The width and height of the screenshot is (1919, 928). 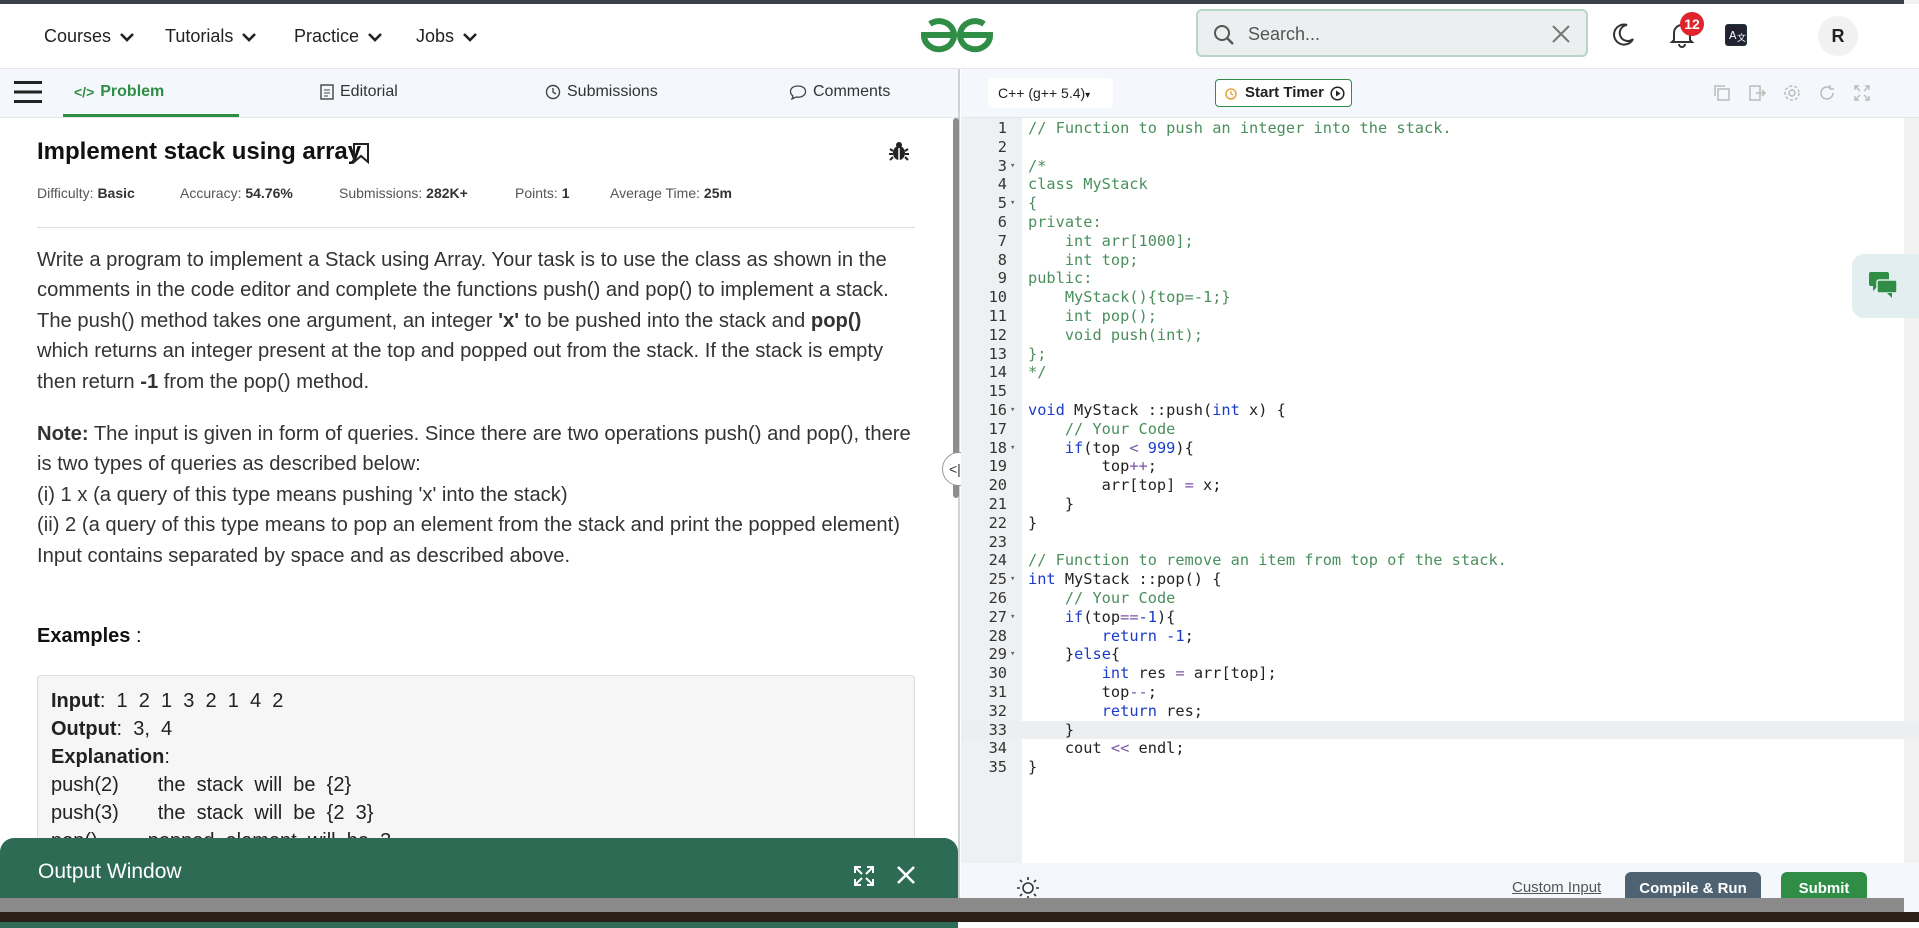 What do you see at coordinates (1283, 93) in the screenshot?
I see `start-timer-button: Start Timer` at bounding box center [1283, 93].